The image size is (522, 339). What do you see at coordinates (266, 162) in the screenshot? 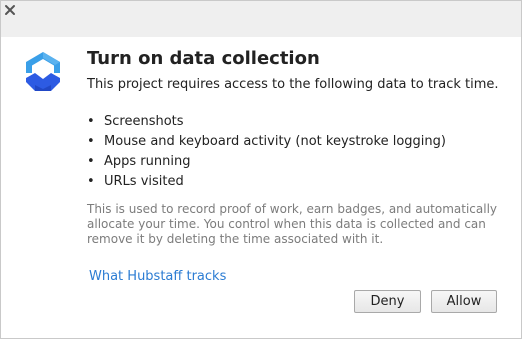
I see `list-item: • Apps running` at bounding box center [266, 162].